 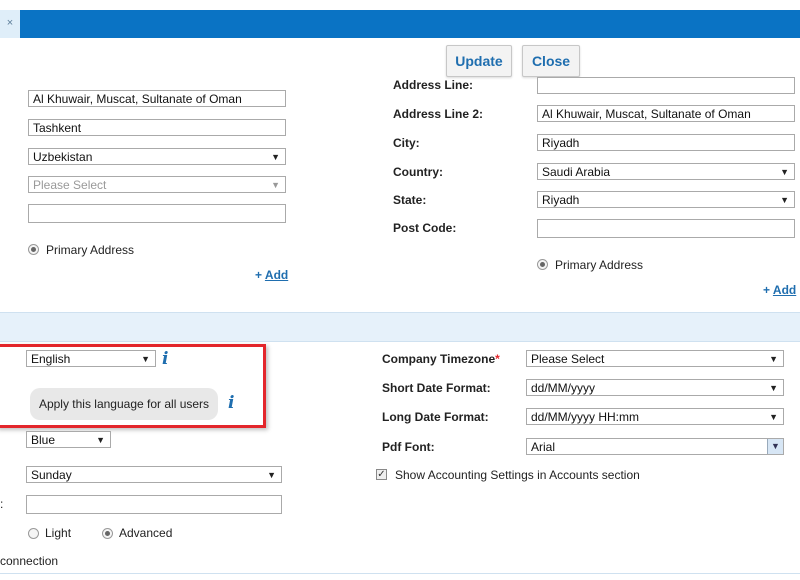 I want to click on state-value: Riyadh, so click(x=561, y=200).